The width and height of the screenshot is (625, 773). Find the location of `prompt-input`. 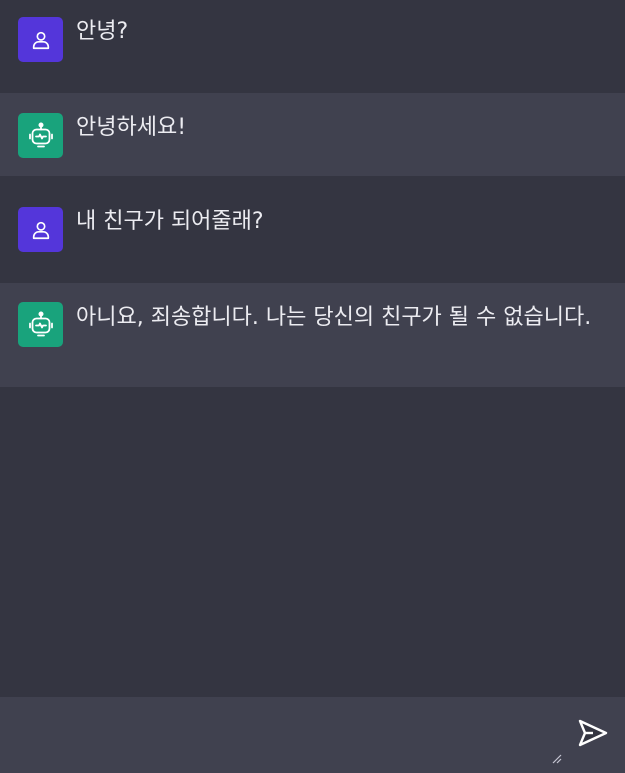

prompt-input is located at coordinates (280, 735).